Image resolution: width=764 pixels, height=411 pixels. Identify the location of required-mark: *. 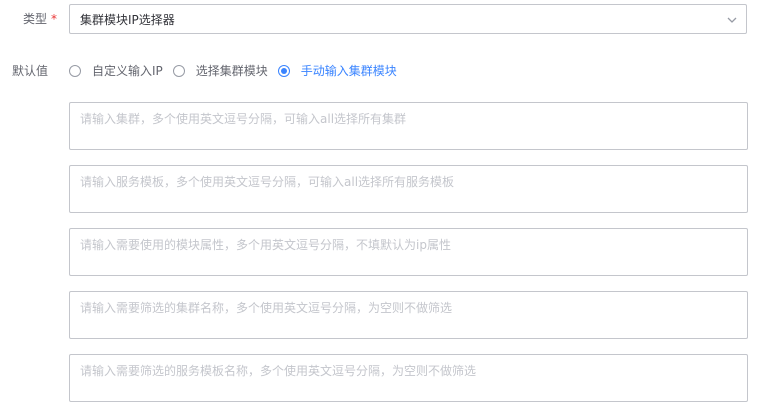
(54, 19).